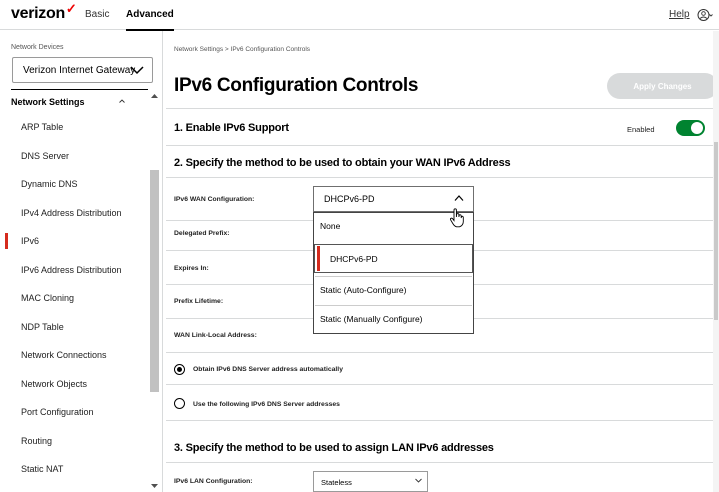  What do you see at coordinates (393, 258) in the screenshot?
I see `dropdown-option-dhcpv6-pd: DHCPv6-PD` at bounding box center [393, 258].